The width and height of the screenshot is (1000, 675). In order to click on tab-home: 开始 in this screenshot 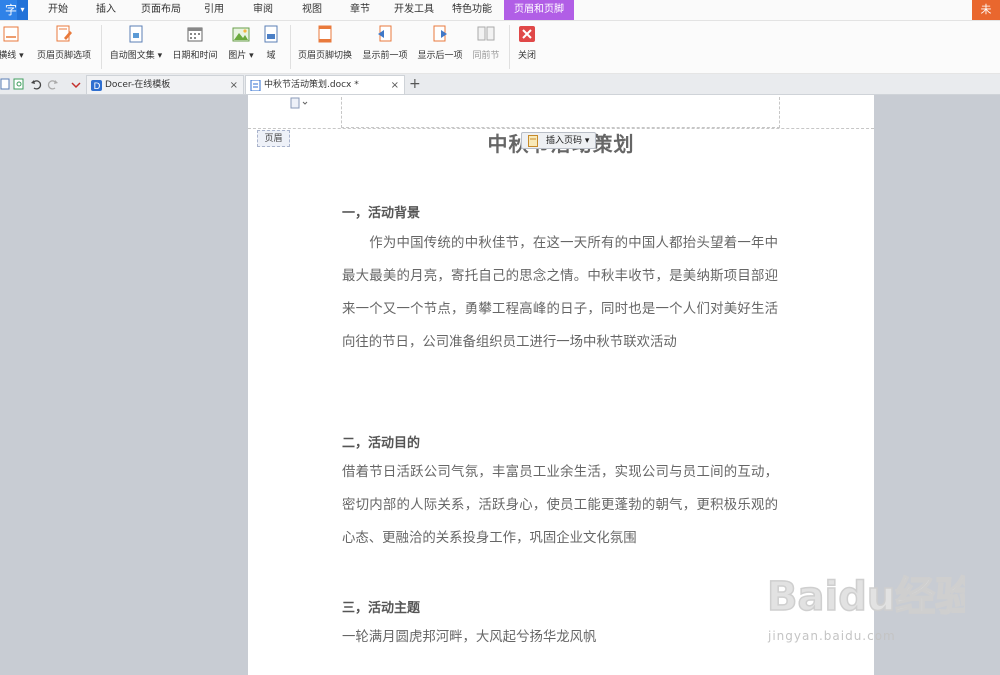, I will do `click(58, 10)`.